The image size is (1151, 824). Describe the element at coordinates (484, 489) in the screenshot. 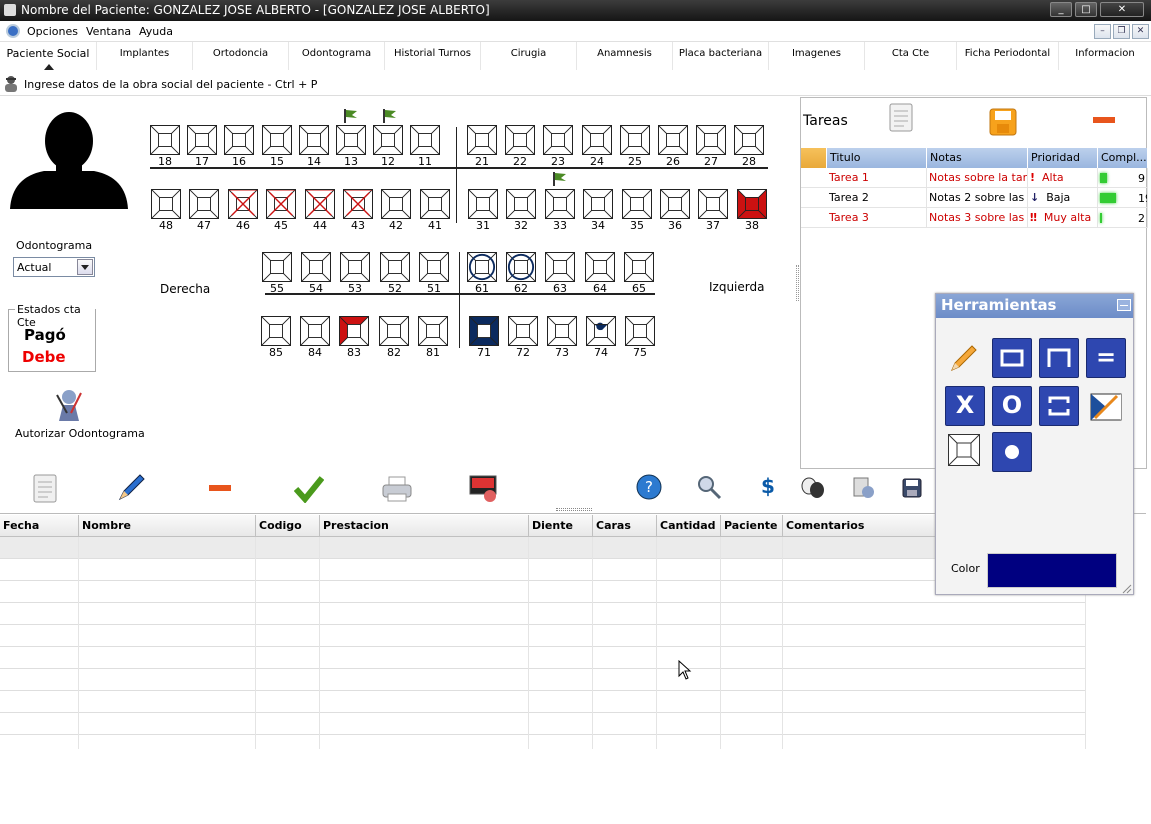

I see `screen-icon` at that location.